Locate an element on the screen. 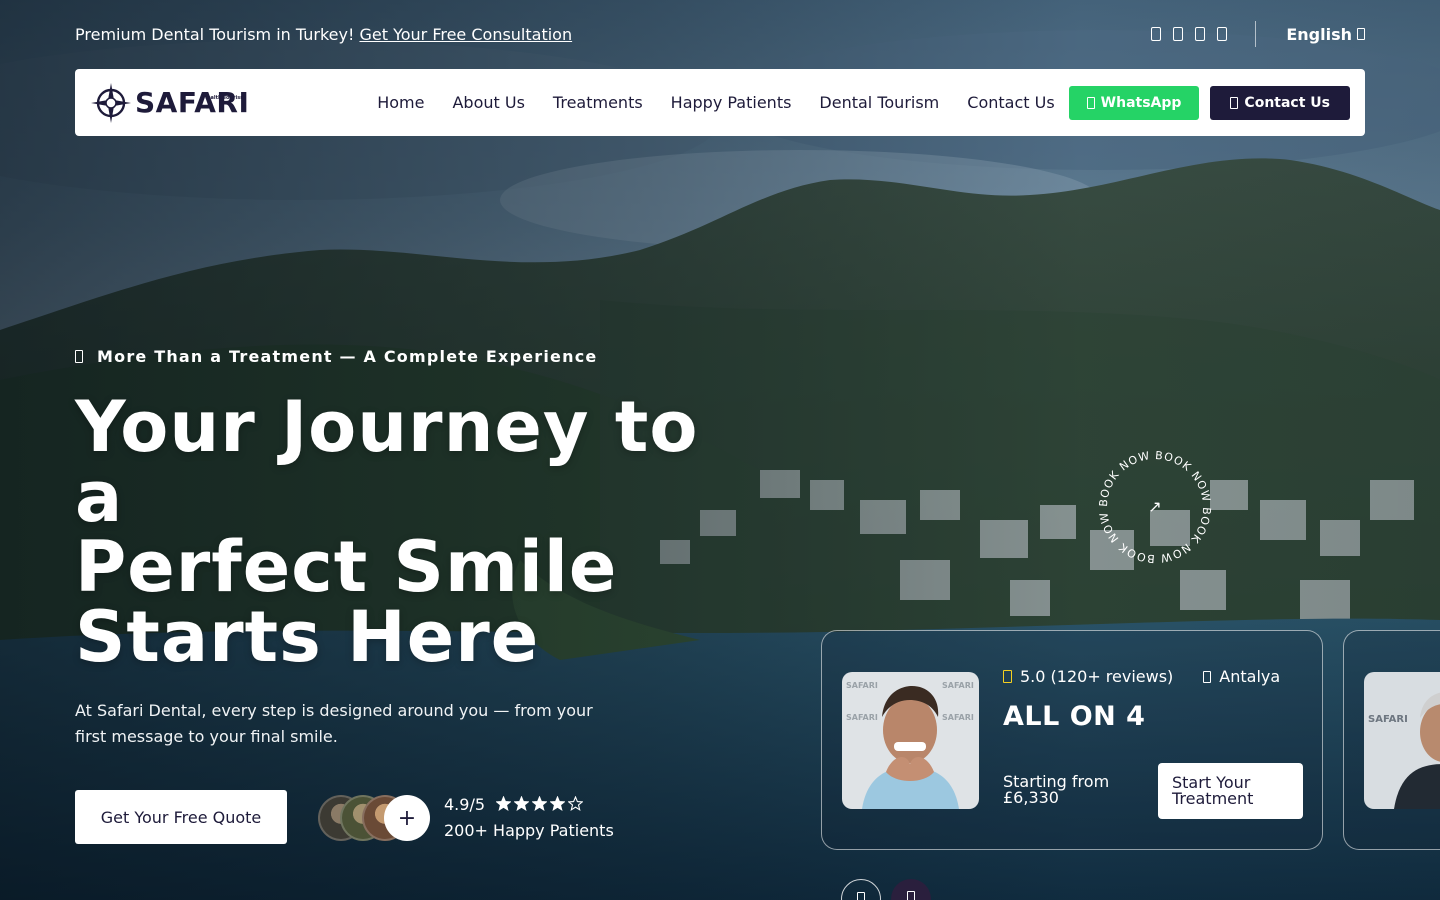 Image resolution: width=1440 pixels, height=900 pixels. treatment-title: ALL ON 4 is located at coordinates (1074, 716).